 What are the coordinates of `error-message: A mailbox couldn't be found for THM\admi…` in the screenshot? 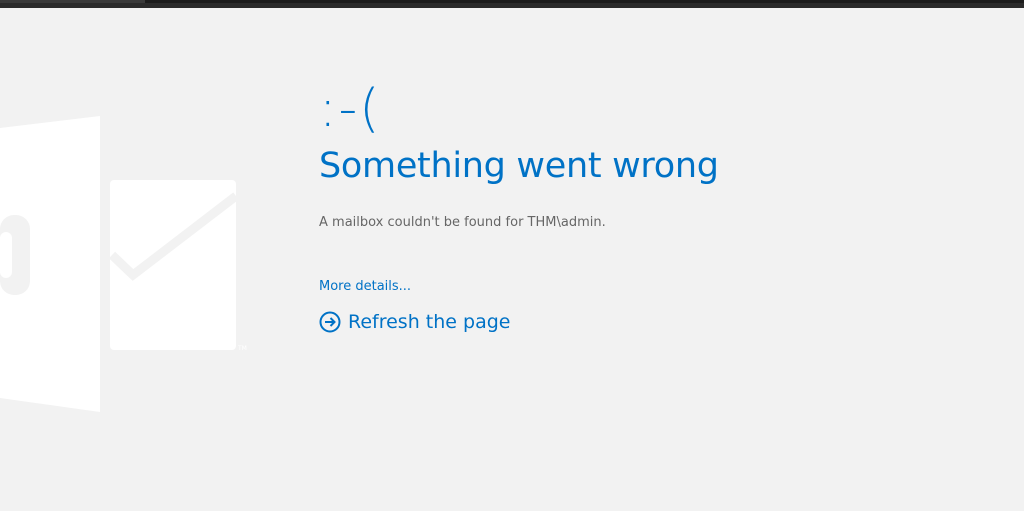 It's located at (462, 222).